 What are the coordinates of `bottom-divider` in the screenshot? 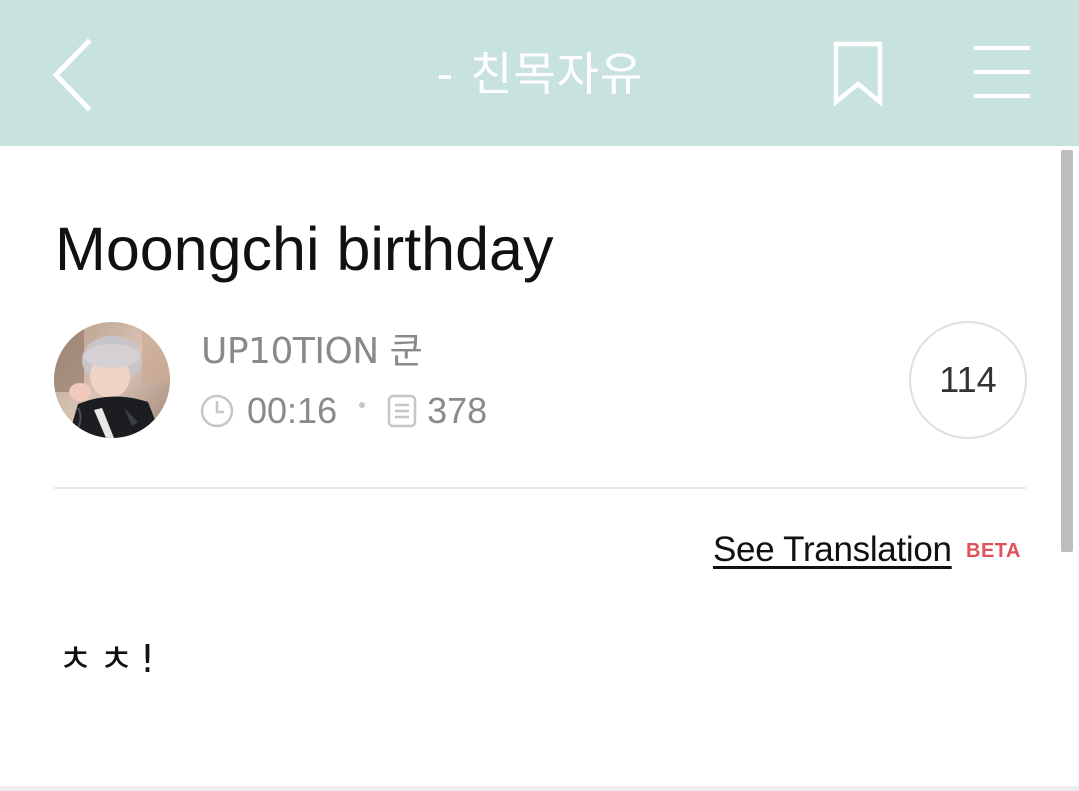 It's located at (539, 788).